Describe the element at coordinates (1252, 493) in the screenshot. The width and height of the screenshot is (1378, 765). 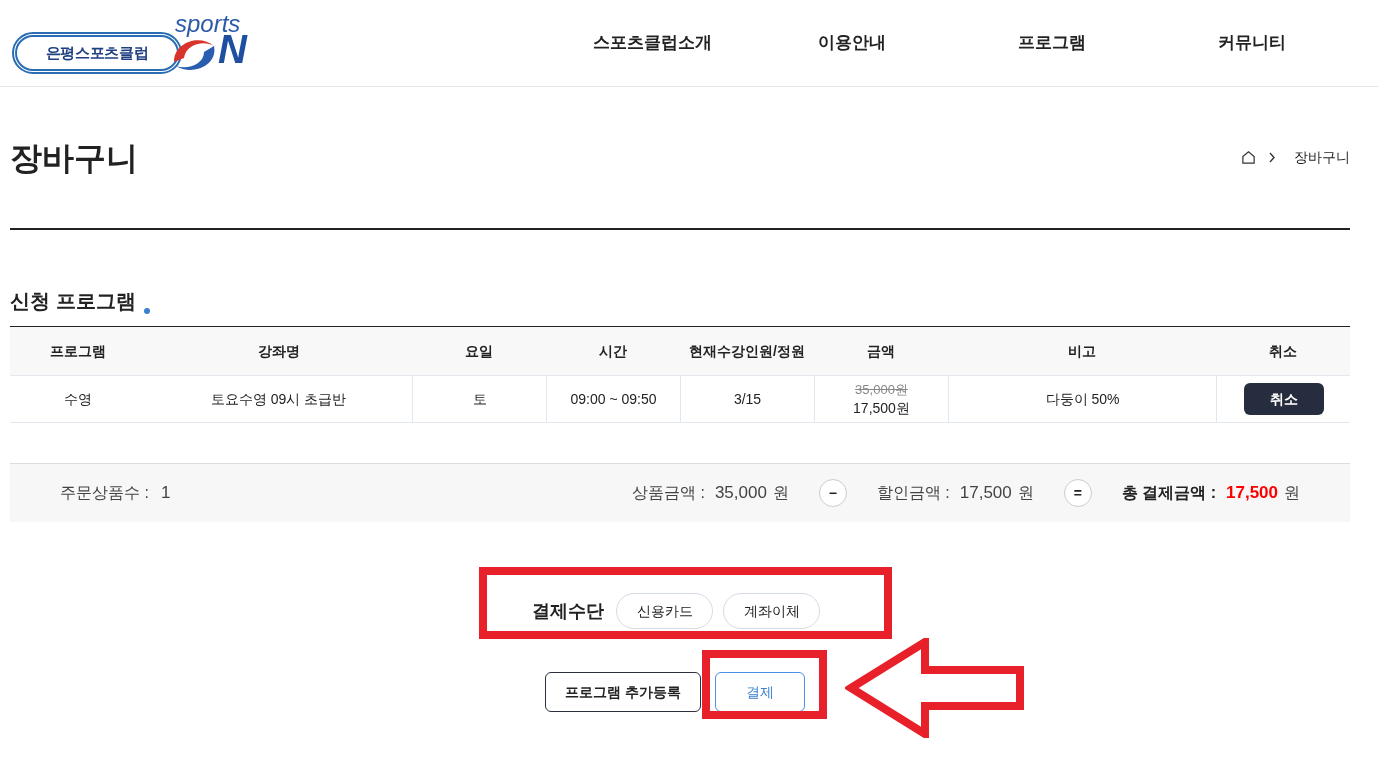
I see `total-value: 17,500` at that location.